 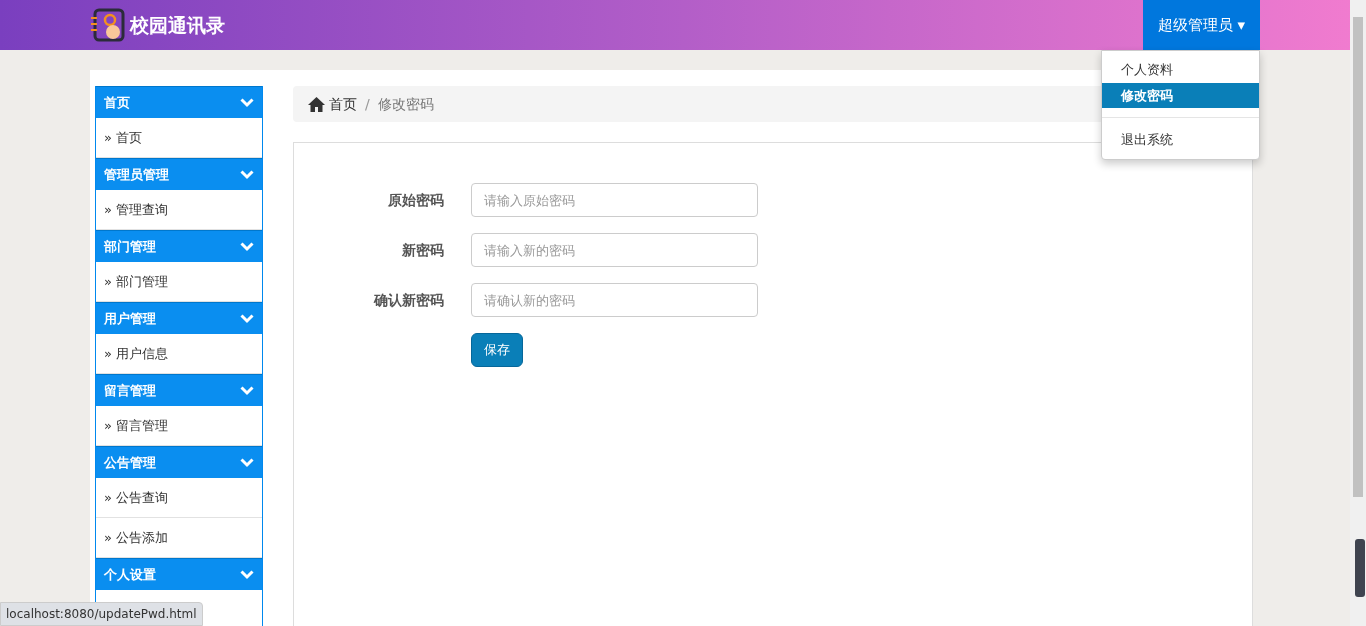 I want to click on home-icon, so click(x=316, y=104).